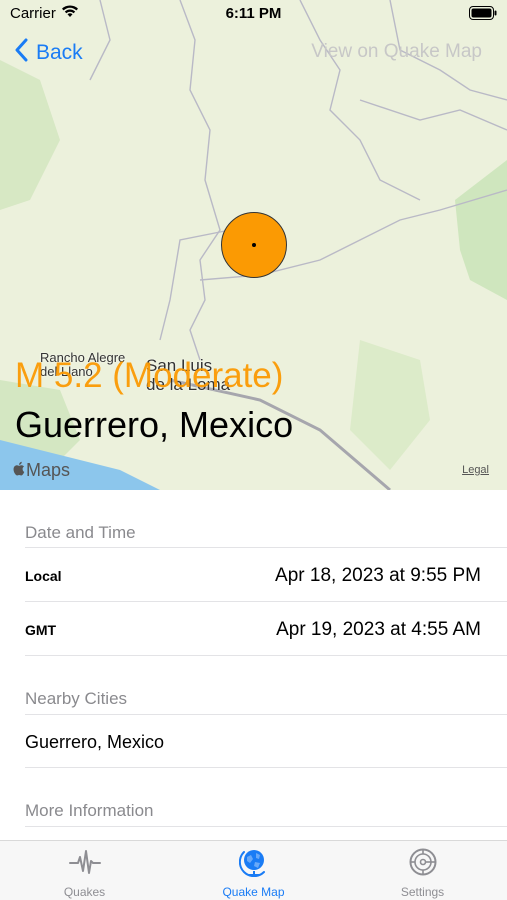 This screenshot has height=900, width=507. Describe the element at coordinates (378, 629) in the screenshot. I see `gmt-time-value: Apr 19, 2023 at 4:55 AM` at that location.